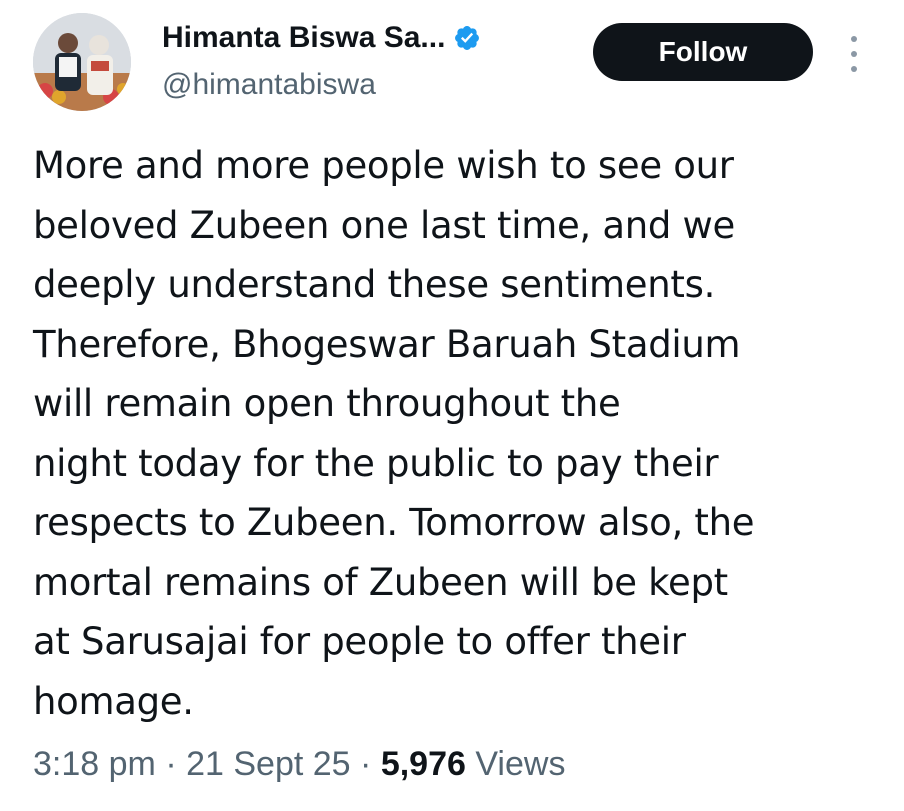  I want to click on views-label: Views, so click(520, 764).